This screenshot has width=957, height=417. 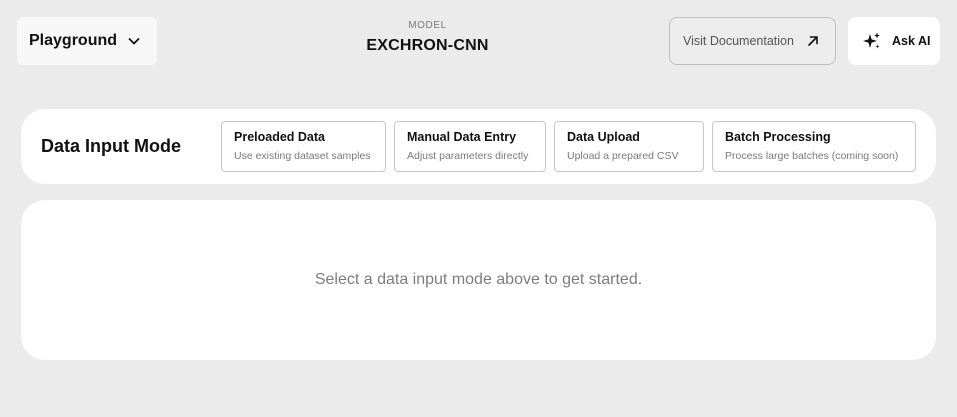 What do you see at coordinates (623, 156) in the screenshot?
I see `mode-option-description: Upload a prepared CSV` at bounding box center [623, 156].